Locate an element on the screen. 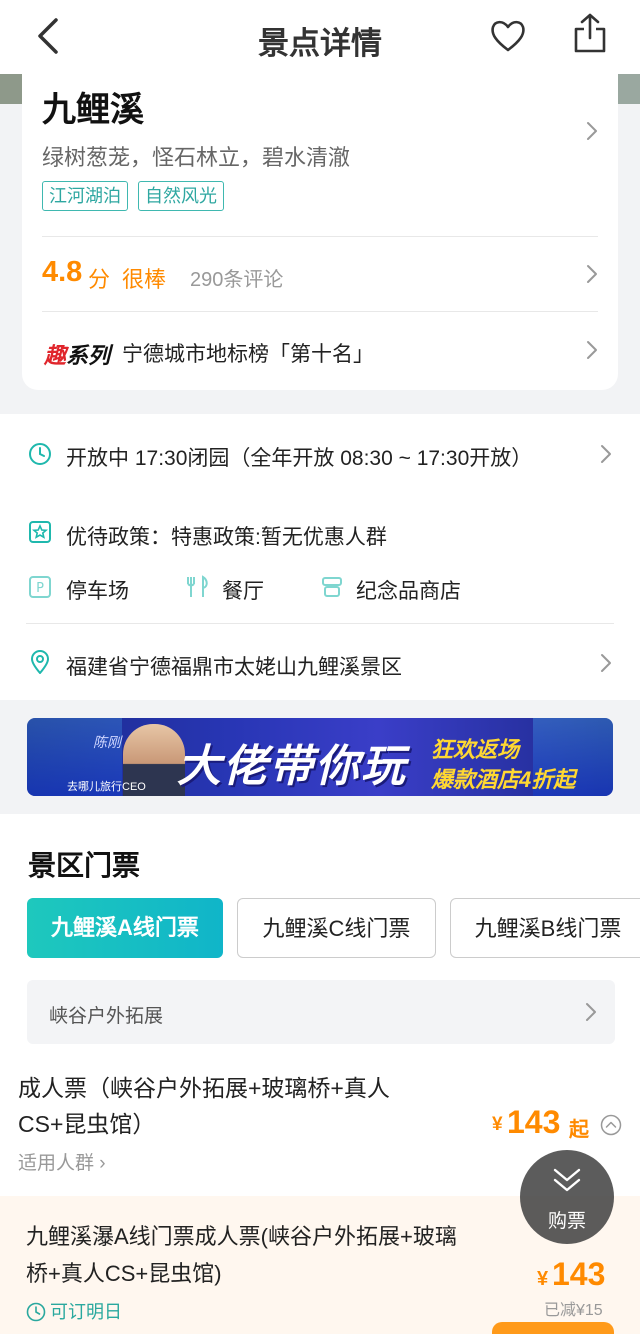 This screenshot has width=640, height=1334. svg-text: P is located at coordinates (40, 588).